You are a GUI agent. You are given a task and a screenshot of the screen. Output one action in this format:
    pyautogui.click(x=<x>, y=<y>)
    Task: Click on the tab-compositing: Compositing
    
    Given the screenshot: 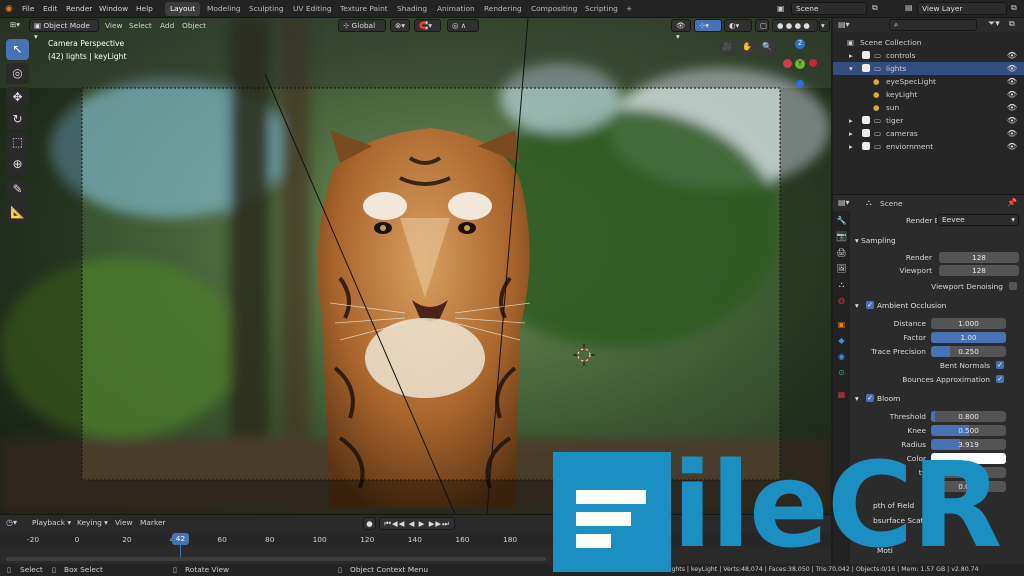 What is the action you would take?
    pyautogui.click(x=554, y=9)
    